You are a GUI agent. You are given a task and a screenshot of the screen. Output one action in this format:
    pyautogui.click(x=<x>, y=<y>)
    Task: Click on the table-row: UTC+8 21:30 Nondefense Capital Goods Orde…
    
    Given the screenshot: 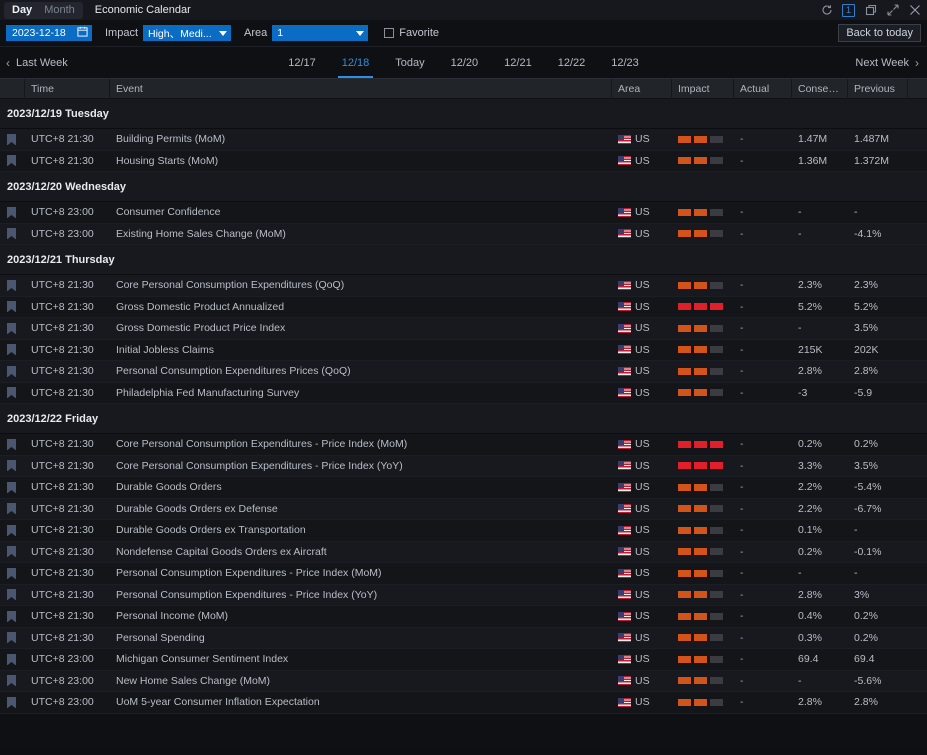 What is the action you would take?
    pyautogui.click(x=463, y=552)
    